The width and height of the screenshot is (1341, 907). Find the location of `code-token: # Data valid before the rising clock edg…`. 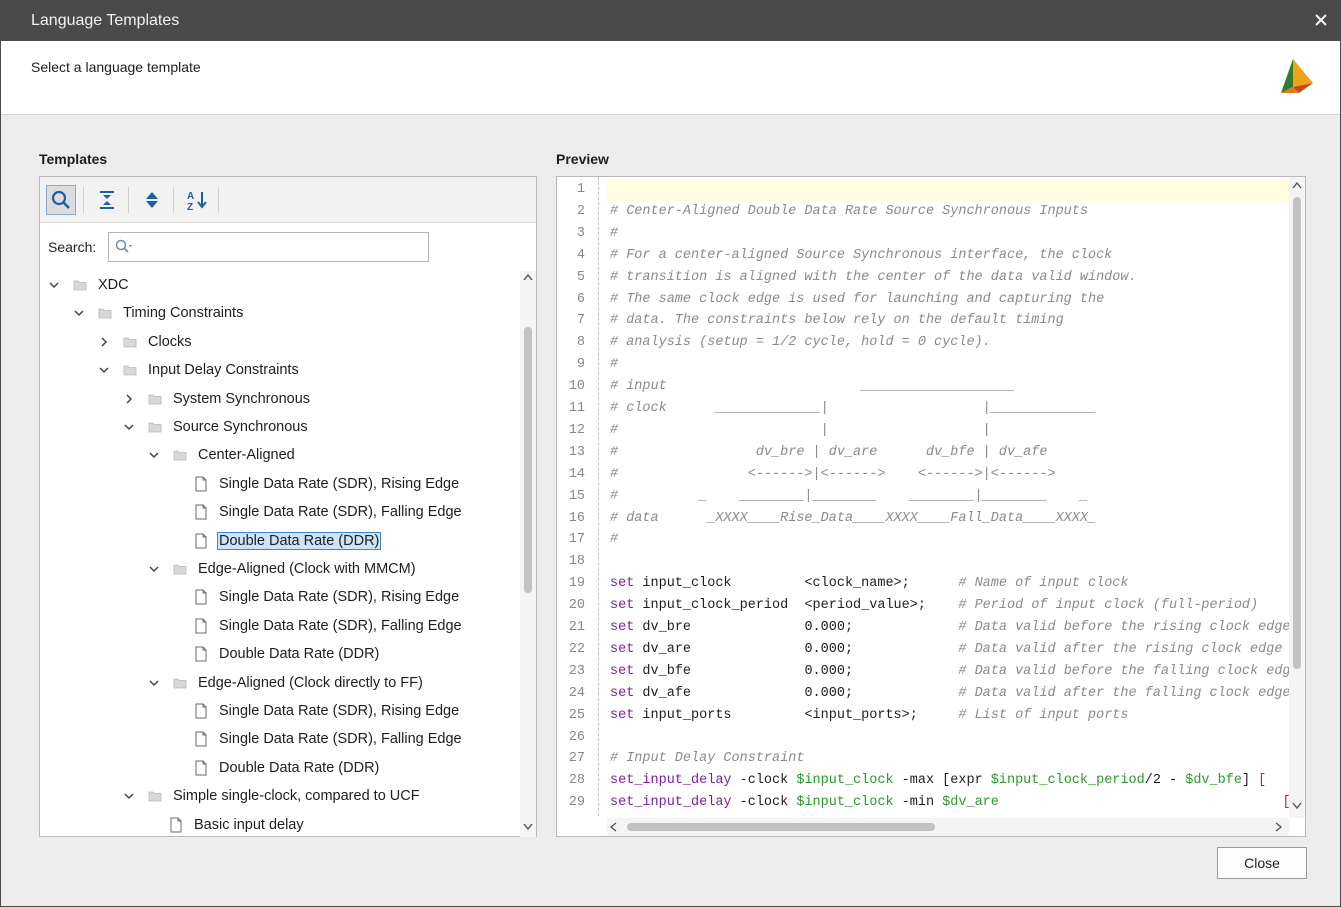

code-token: # Data valid before the rising clock edg… is located at coordinates (1123, 627).